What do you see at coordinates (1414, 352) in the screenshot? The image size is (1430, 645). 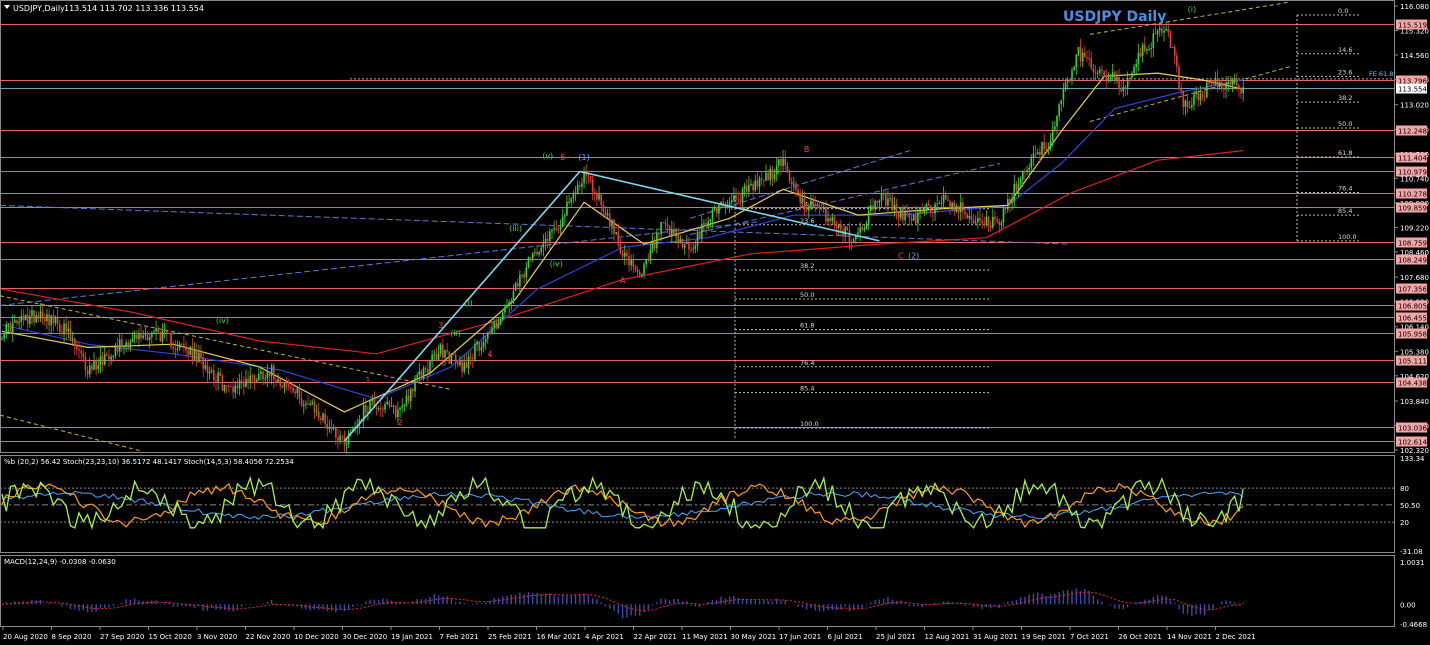 I see `price-tick-label: 105.380` at bounding box center [1414, 352].